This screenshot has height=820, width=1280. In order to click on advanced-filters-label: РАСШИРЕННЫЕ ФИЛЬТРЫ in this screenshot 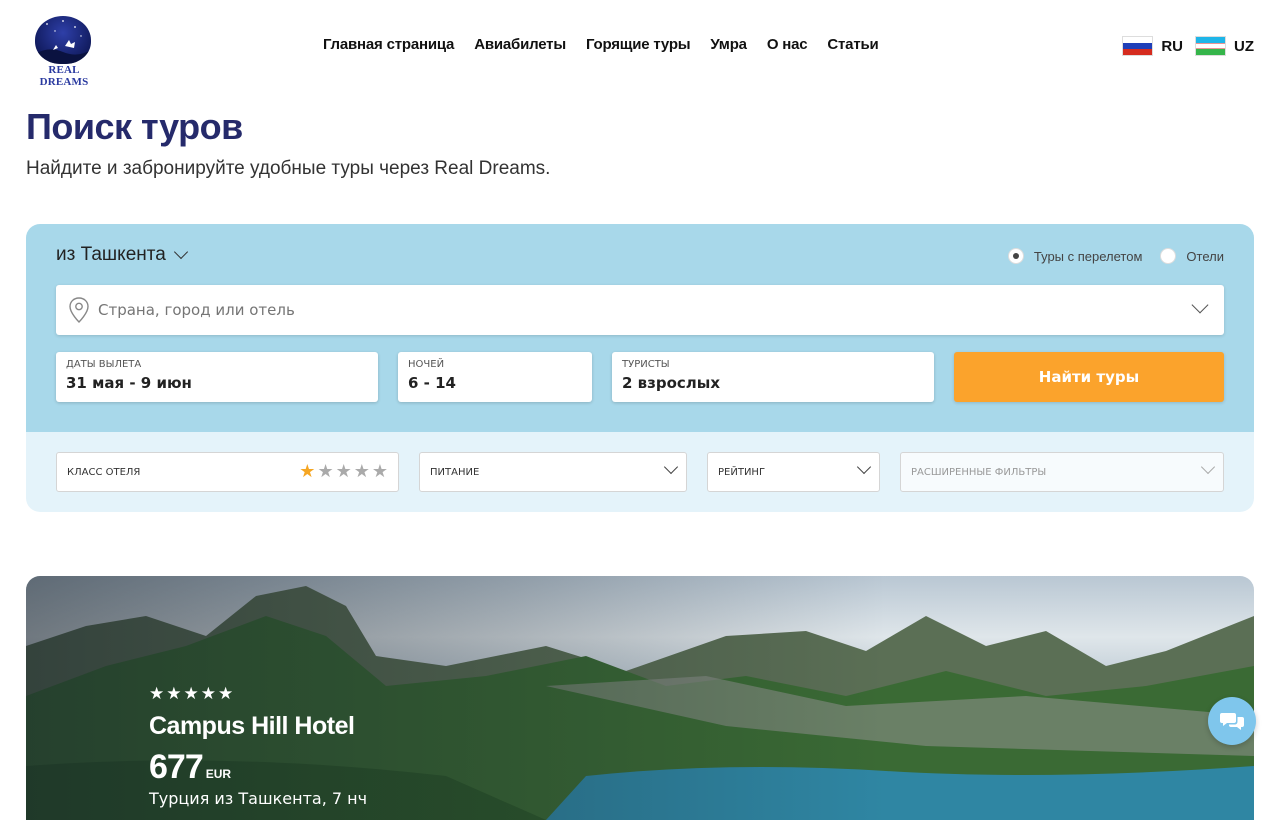, I will do `click(979, 472)`.